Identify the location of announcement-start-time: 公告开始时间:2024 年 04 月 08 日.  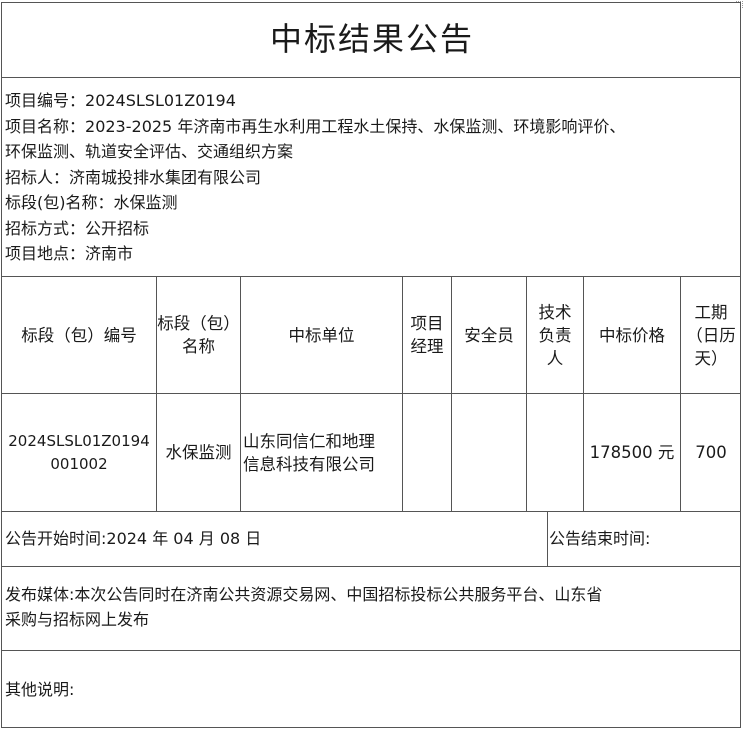
(133, 538).